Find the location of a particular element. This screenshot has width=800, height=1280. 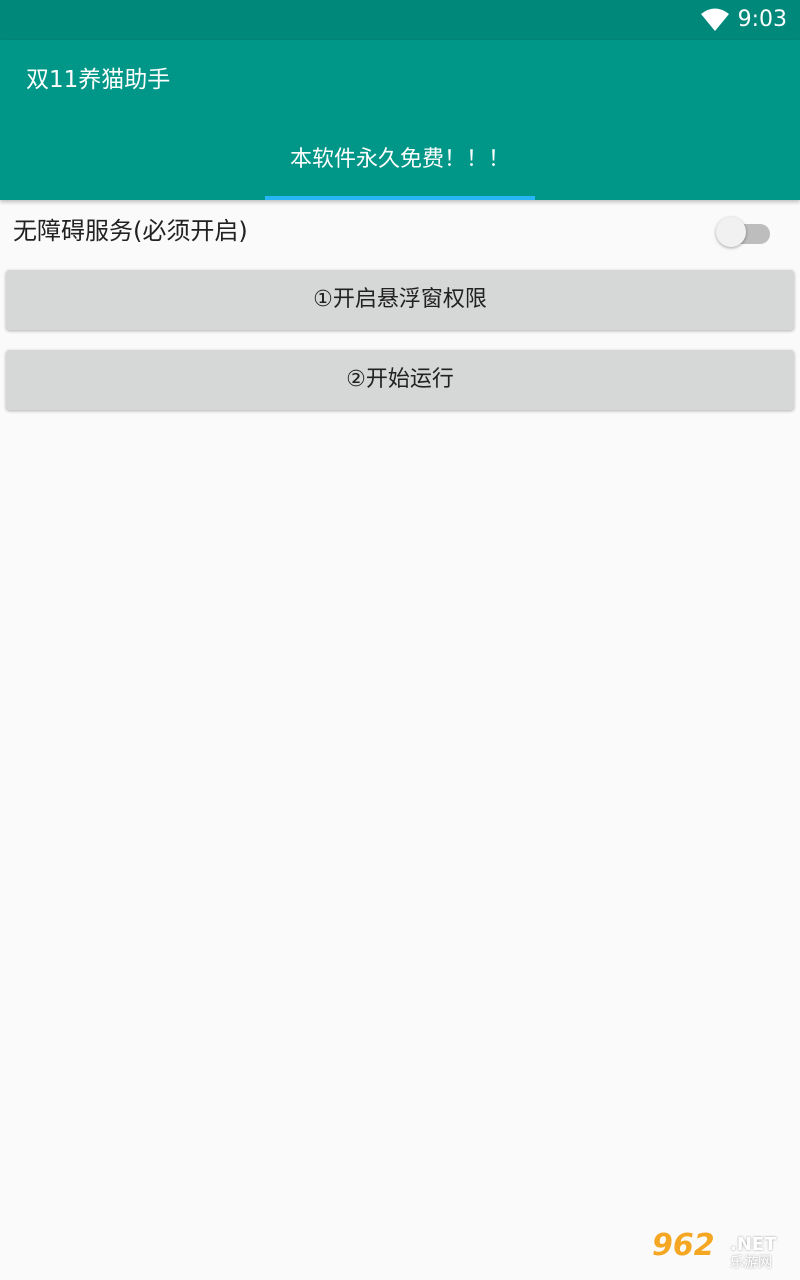

app-title: 双11养猫助手 is located at coordinates (98, 80).